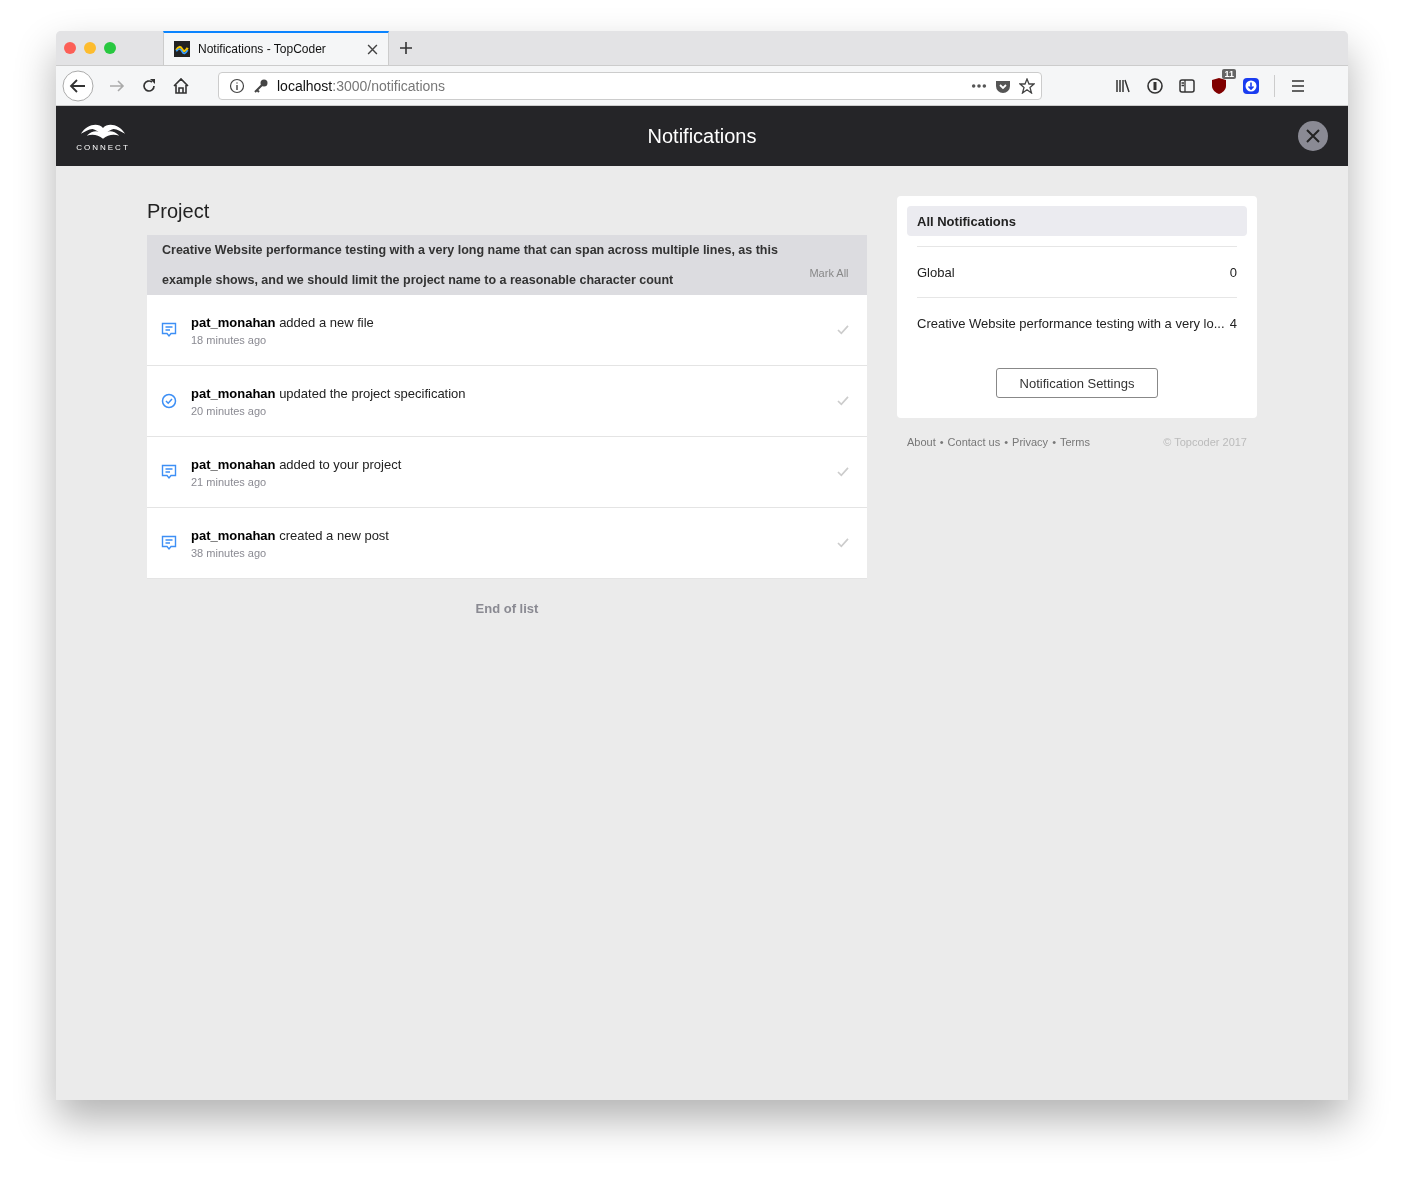 The image size is (1404, 1180). What do you see at coordinates (1077, 221) in the screenshot?
I see `filter-item: All Notifications` at bounding box center [1077, 221].